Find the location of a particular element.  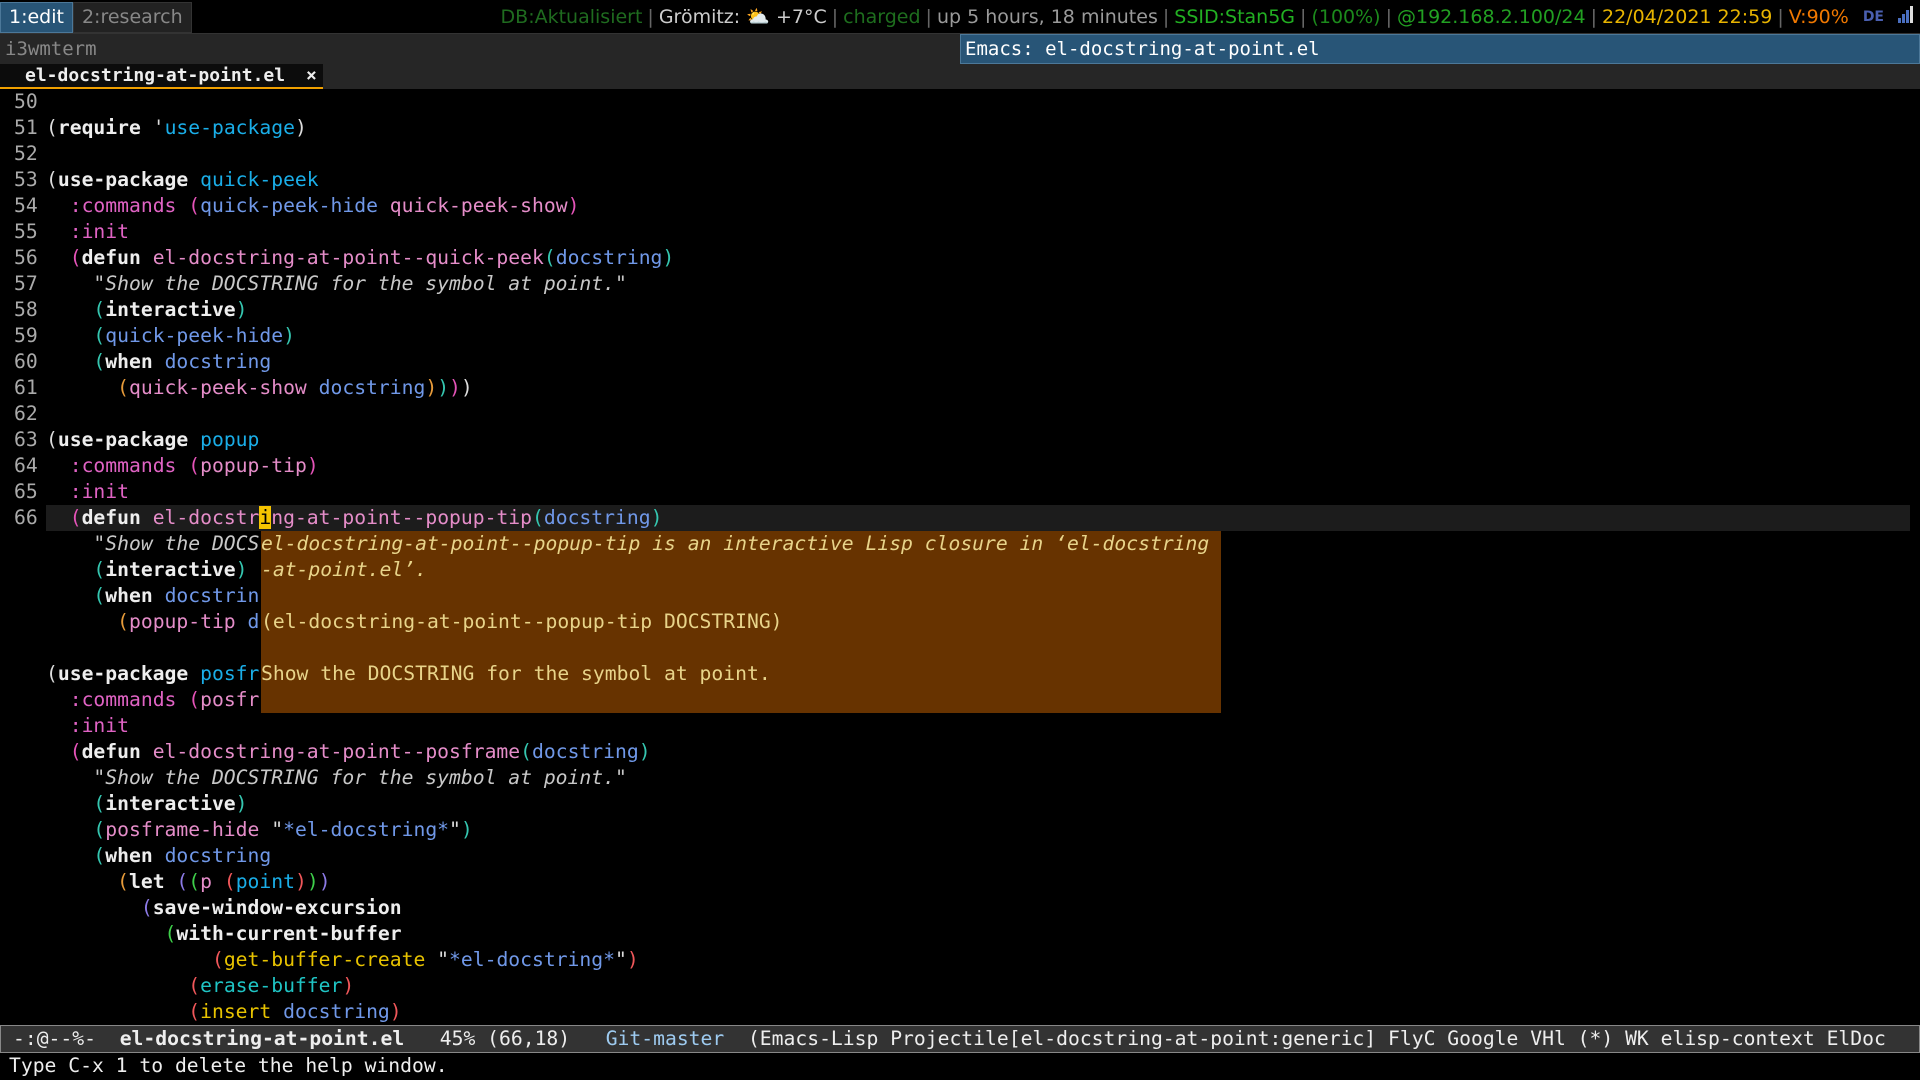

code-line: 51 (require 'use-package) is located at coordinates (960, 128).